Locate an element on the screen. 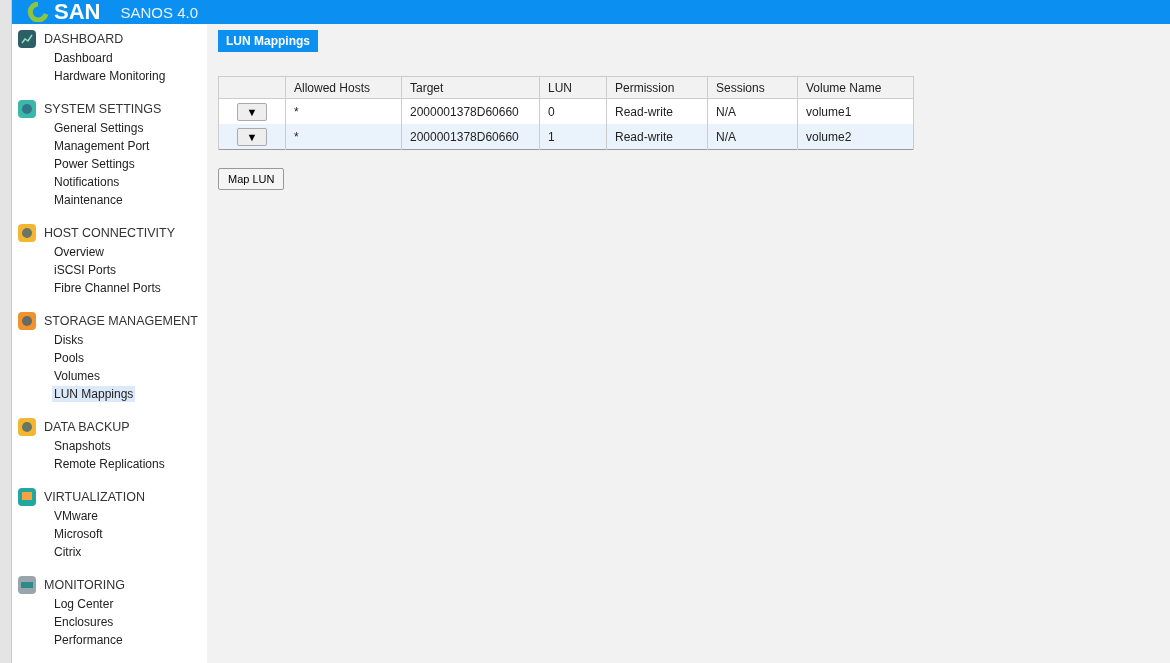 This screenshot has height=663, width=1170. logo-text: SAN is located at coordinates (77, 12).